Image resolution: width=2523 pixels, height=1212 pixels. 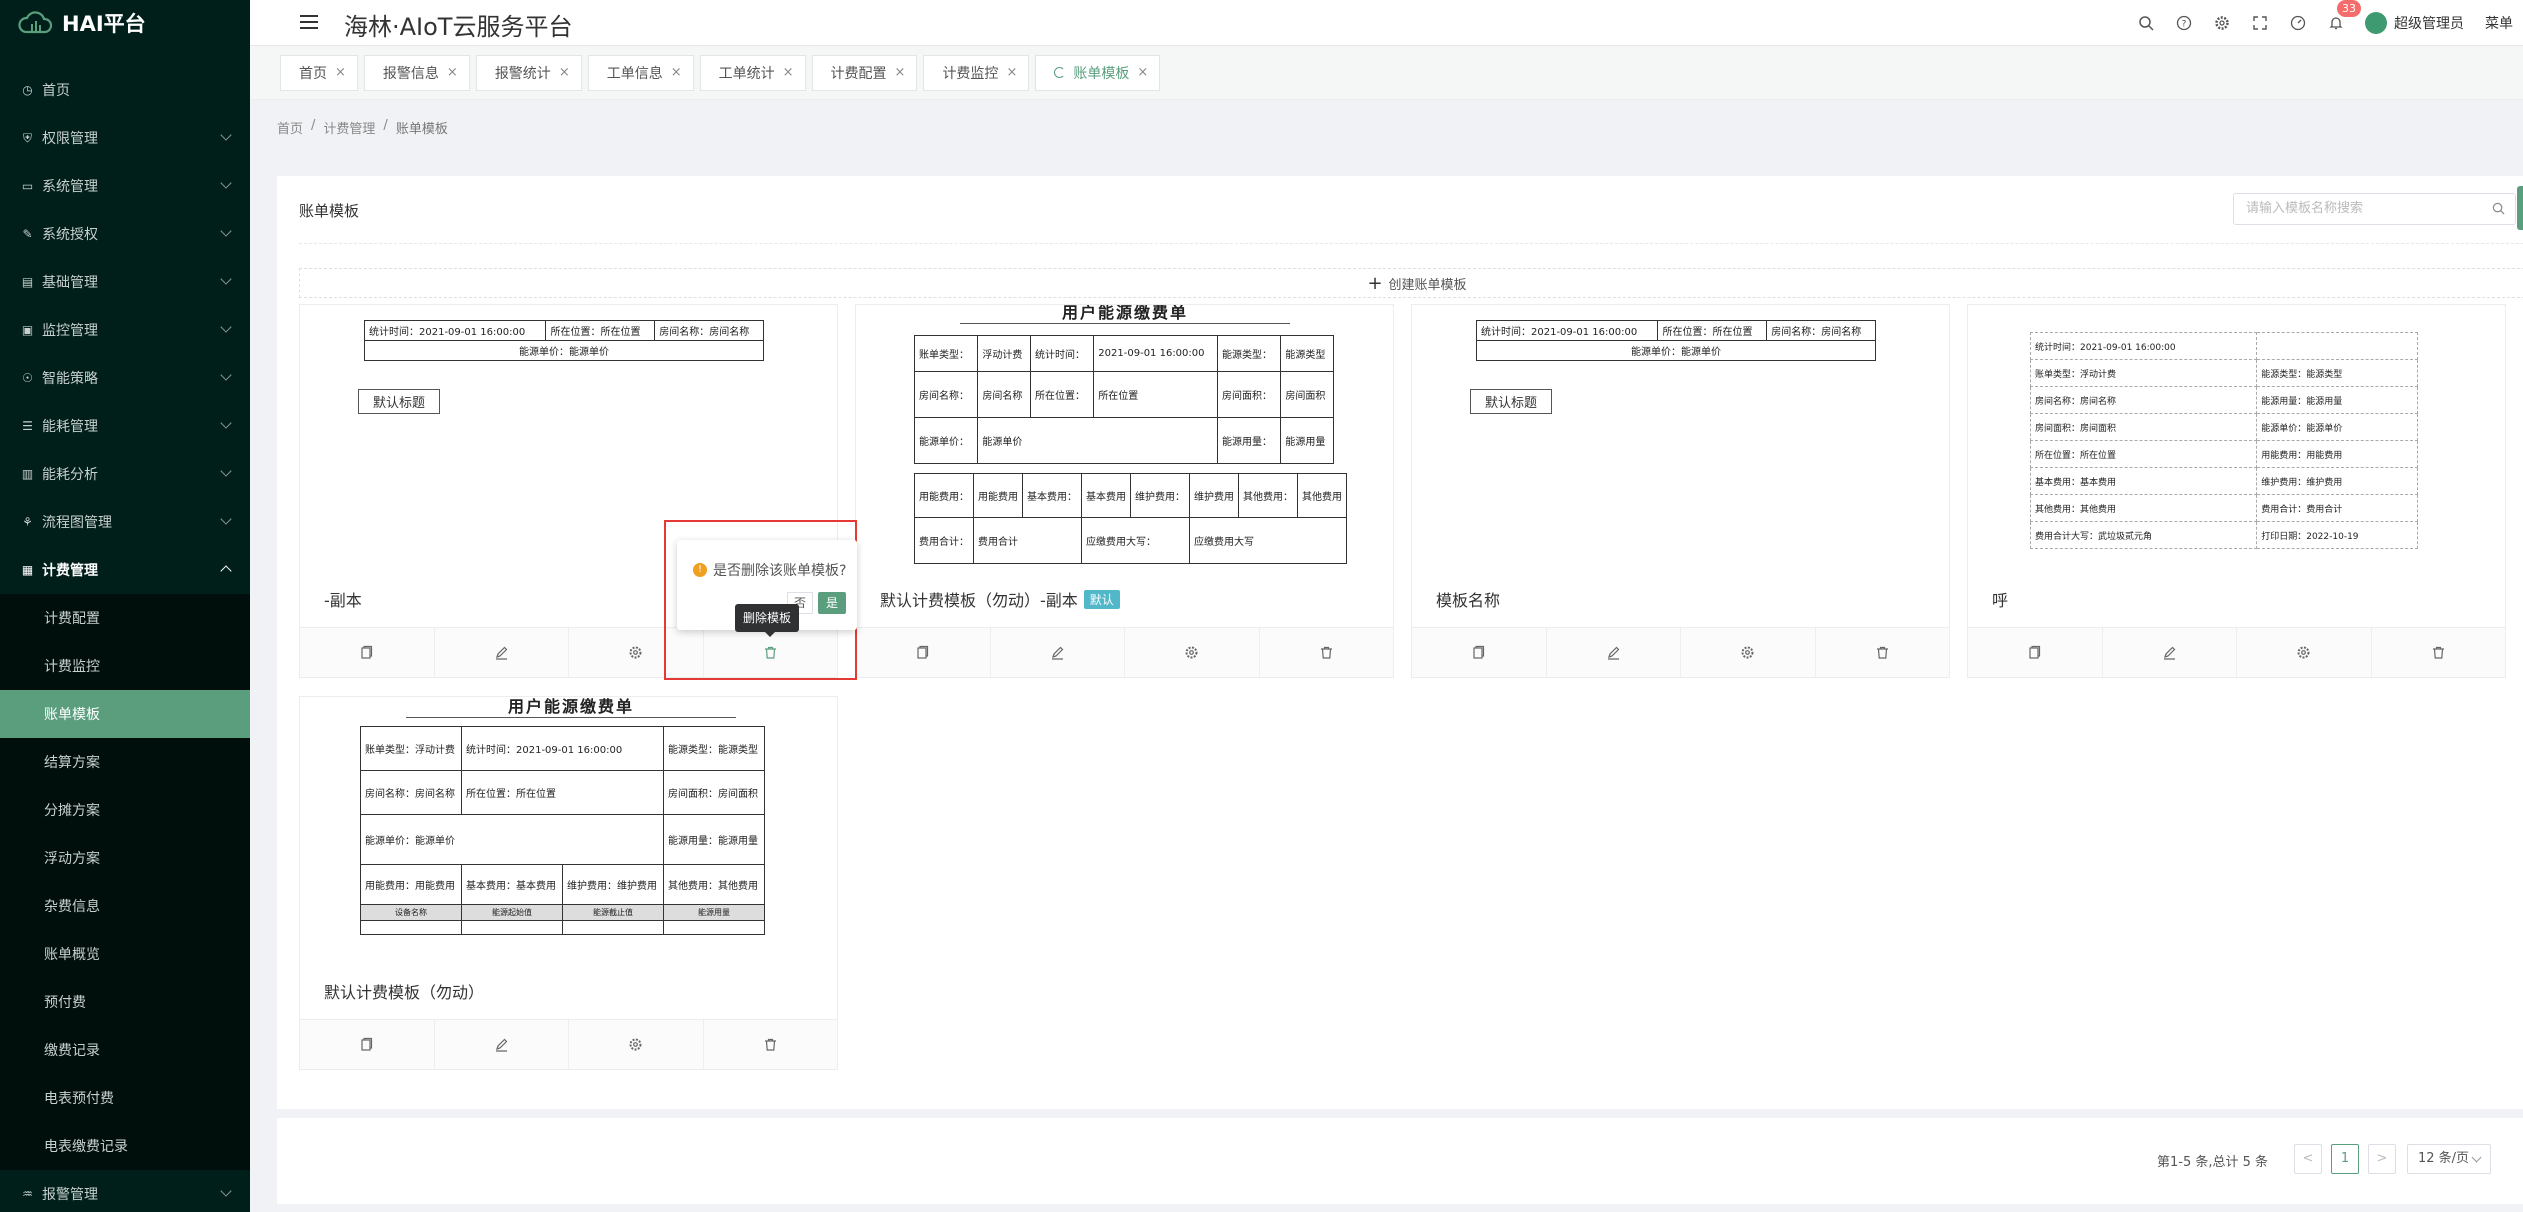 I want to click on create-template-button: + 创建账单模板, so click(x=1411, y=283).